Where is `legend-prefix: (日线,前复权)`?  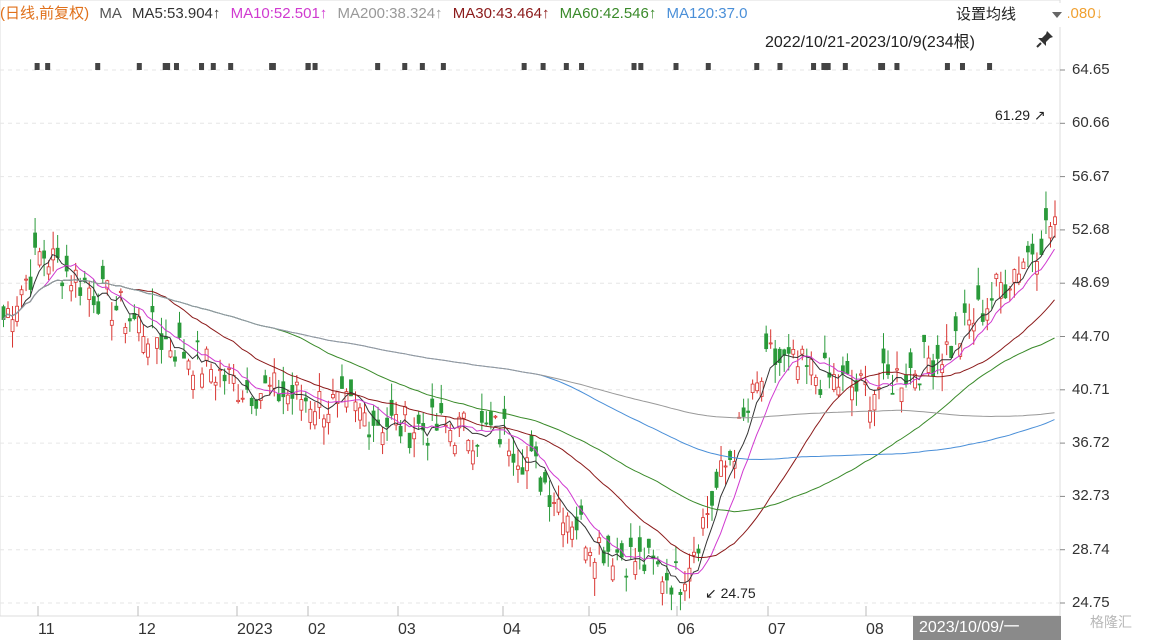 legend-prefix: (日线,前复权) is located at coordinates (45, 13).